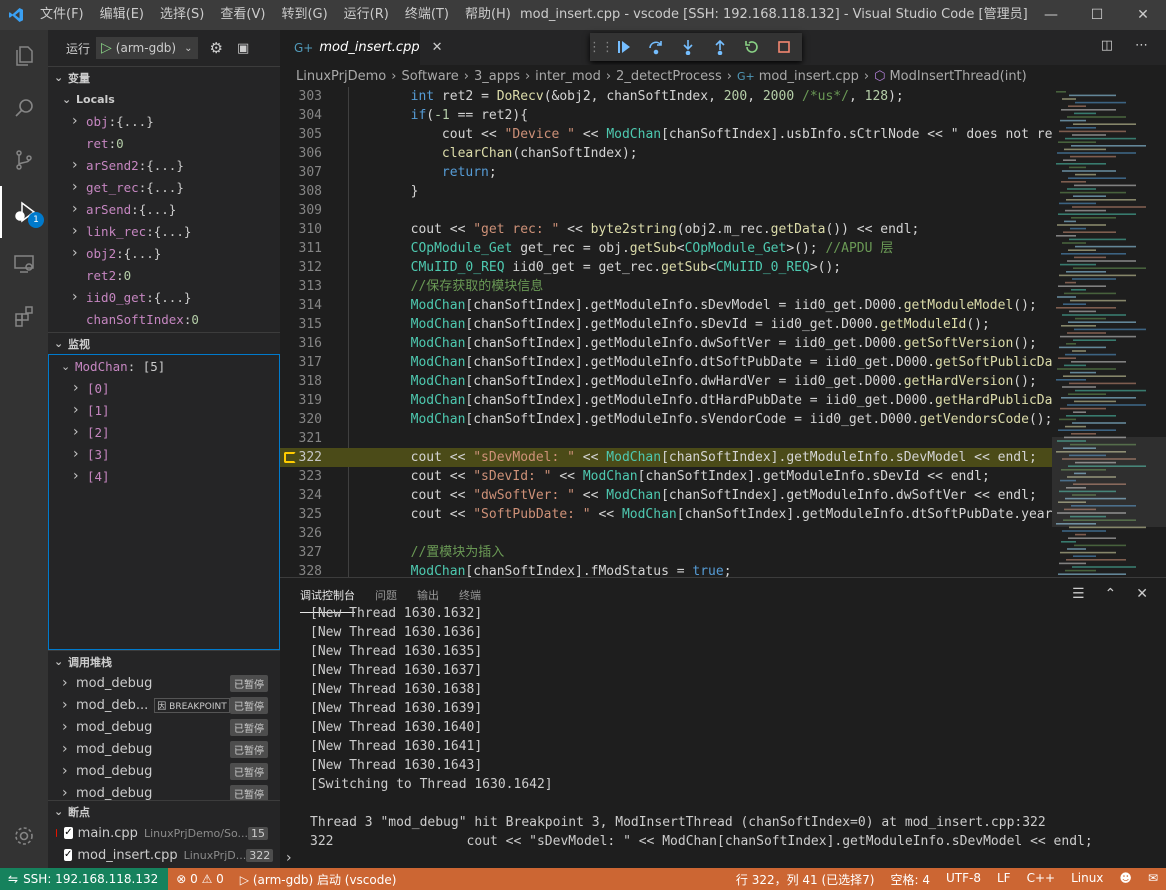  Describe the element at coordinates (1111, 594) in the screenshot. I see `maximize-panel-icon: ⌃` at that location.